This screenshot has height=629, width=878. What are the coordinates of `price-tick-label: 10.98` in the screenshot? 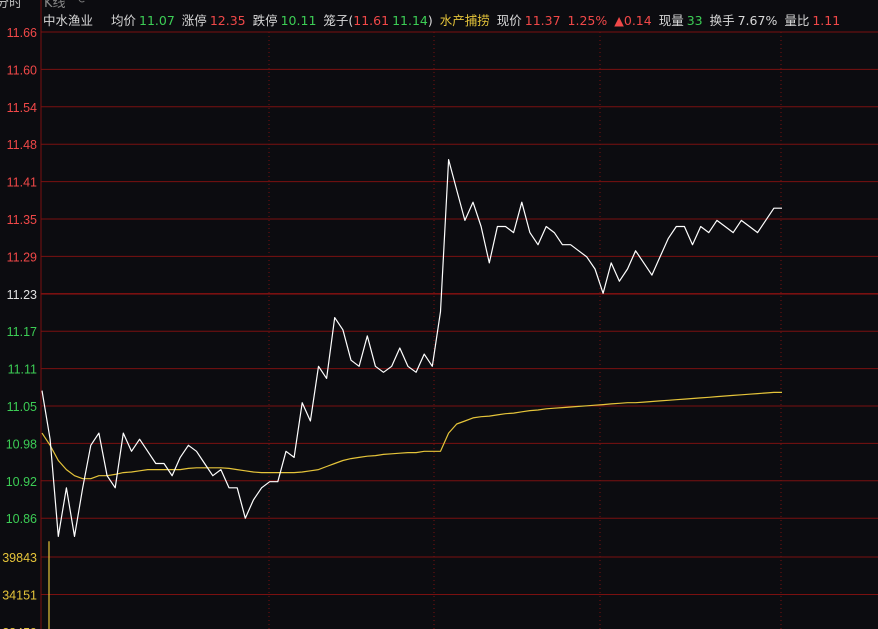 It's located at (21, 444).